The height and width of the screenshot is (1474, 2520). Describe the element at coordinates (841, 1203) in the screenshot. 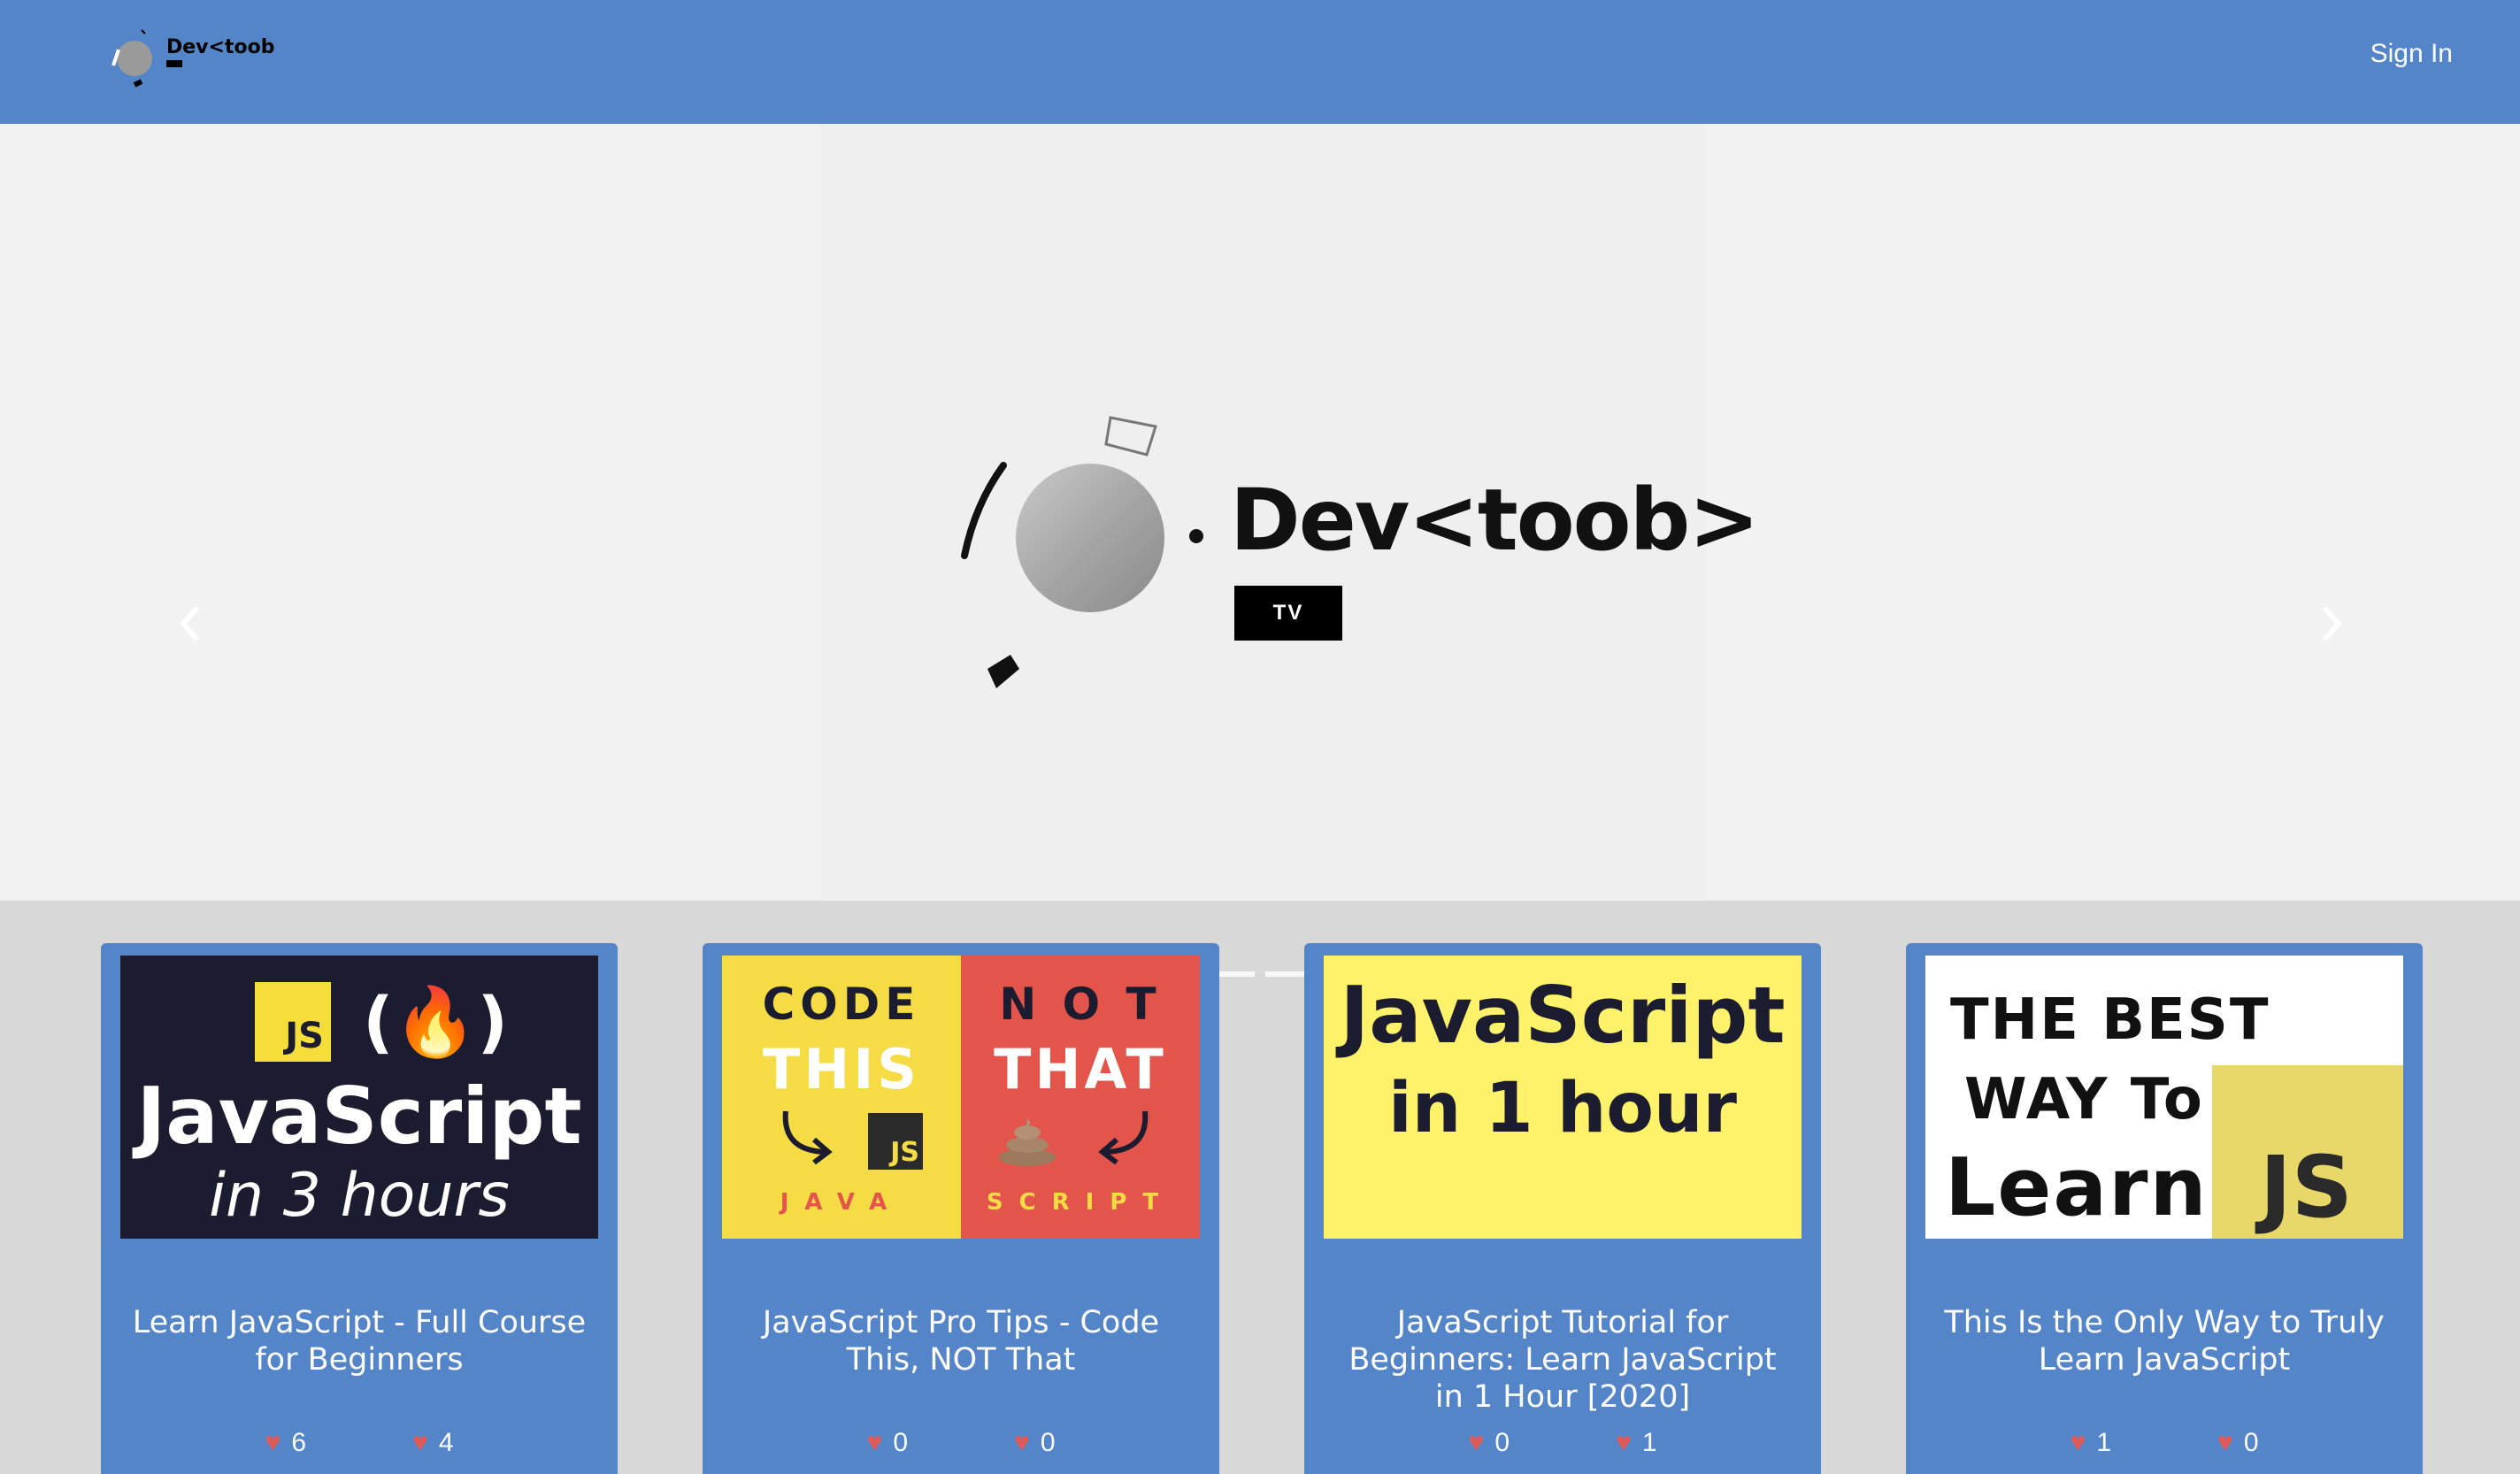

I see `thumbnail-caption-left: JAVA` at that location.